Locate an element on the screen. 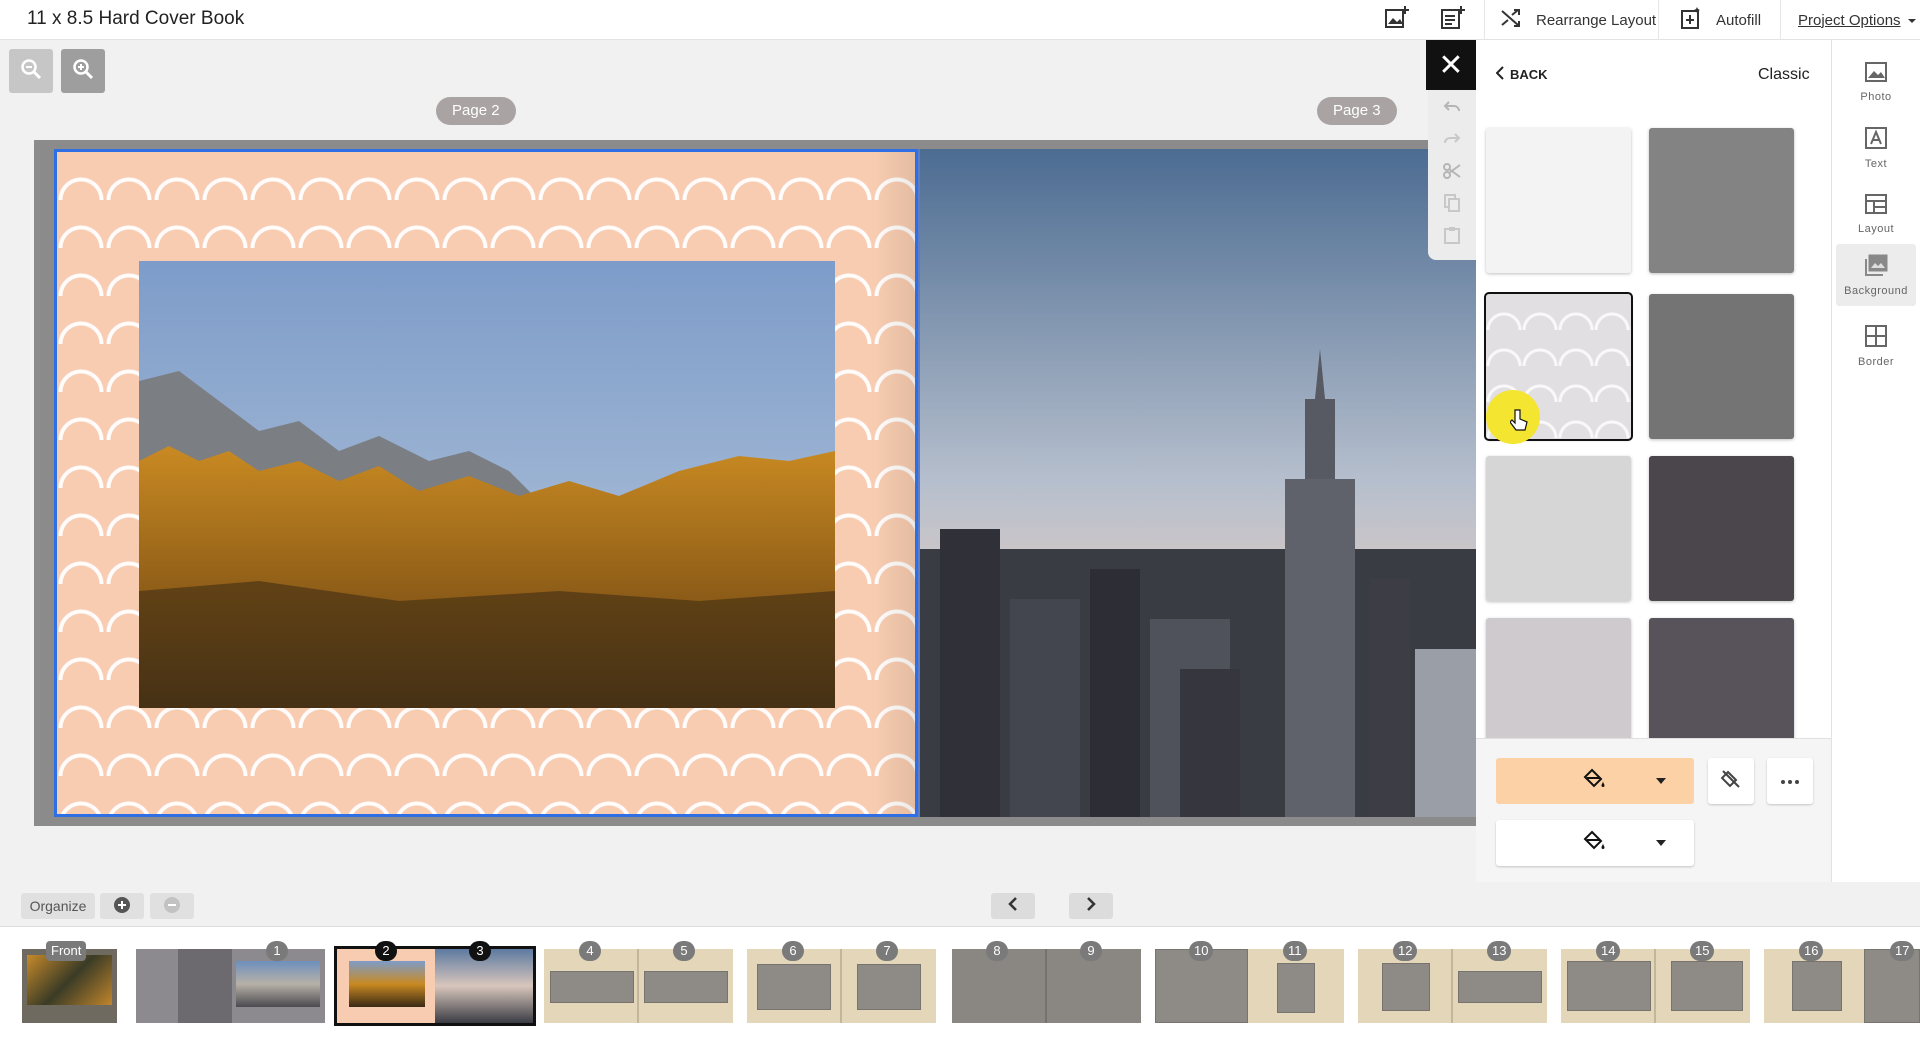 This screenshot has width=1920, height=1053. zoom-in-button is located at coordinates (83, 71).